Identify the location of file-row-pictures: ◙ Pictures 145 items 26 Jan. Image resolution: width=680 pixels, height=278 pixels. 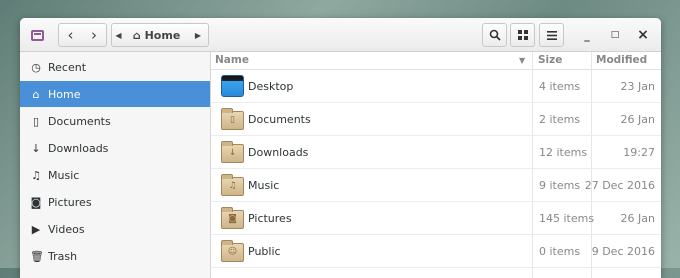
(436, 218).